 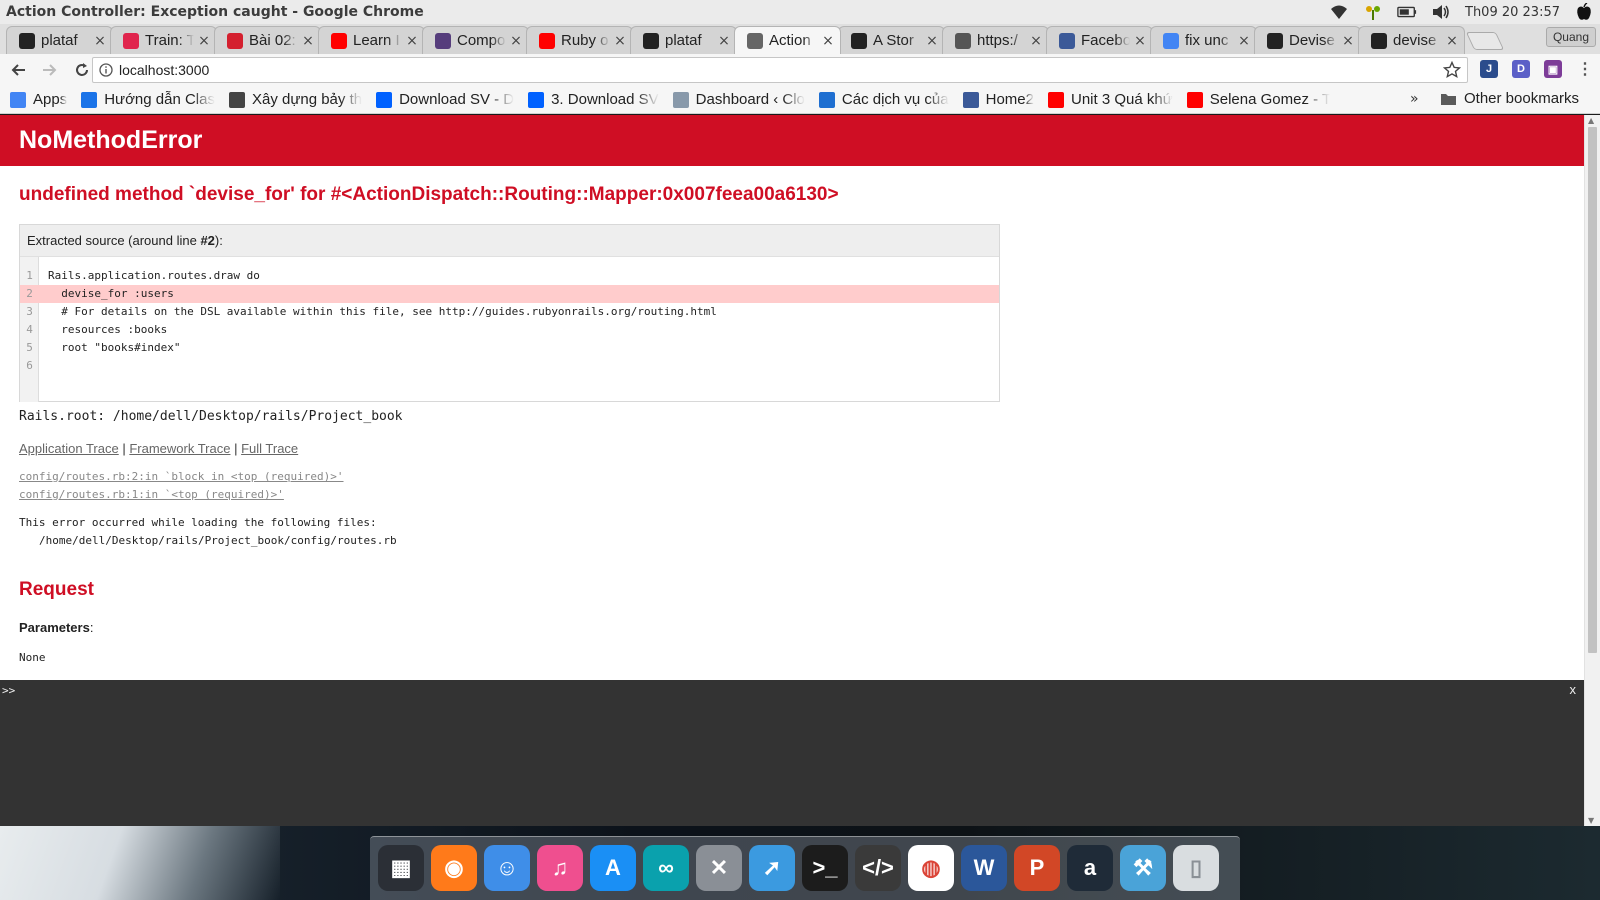 I want to click on source-code, so click(x=43, y=365).